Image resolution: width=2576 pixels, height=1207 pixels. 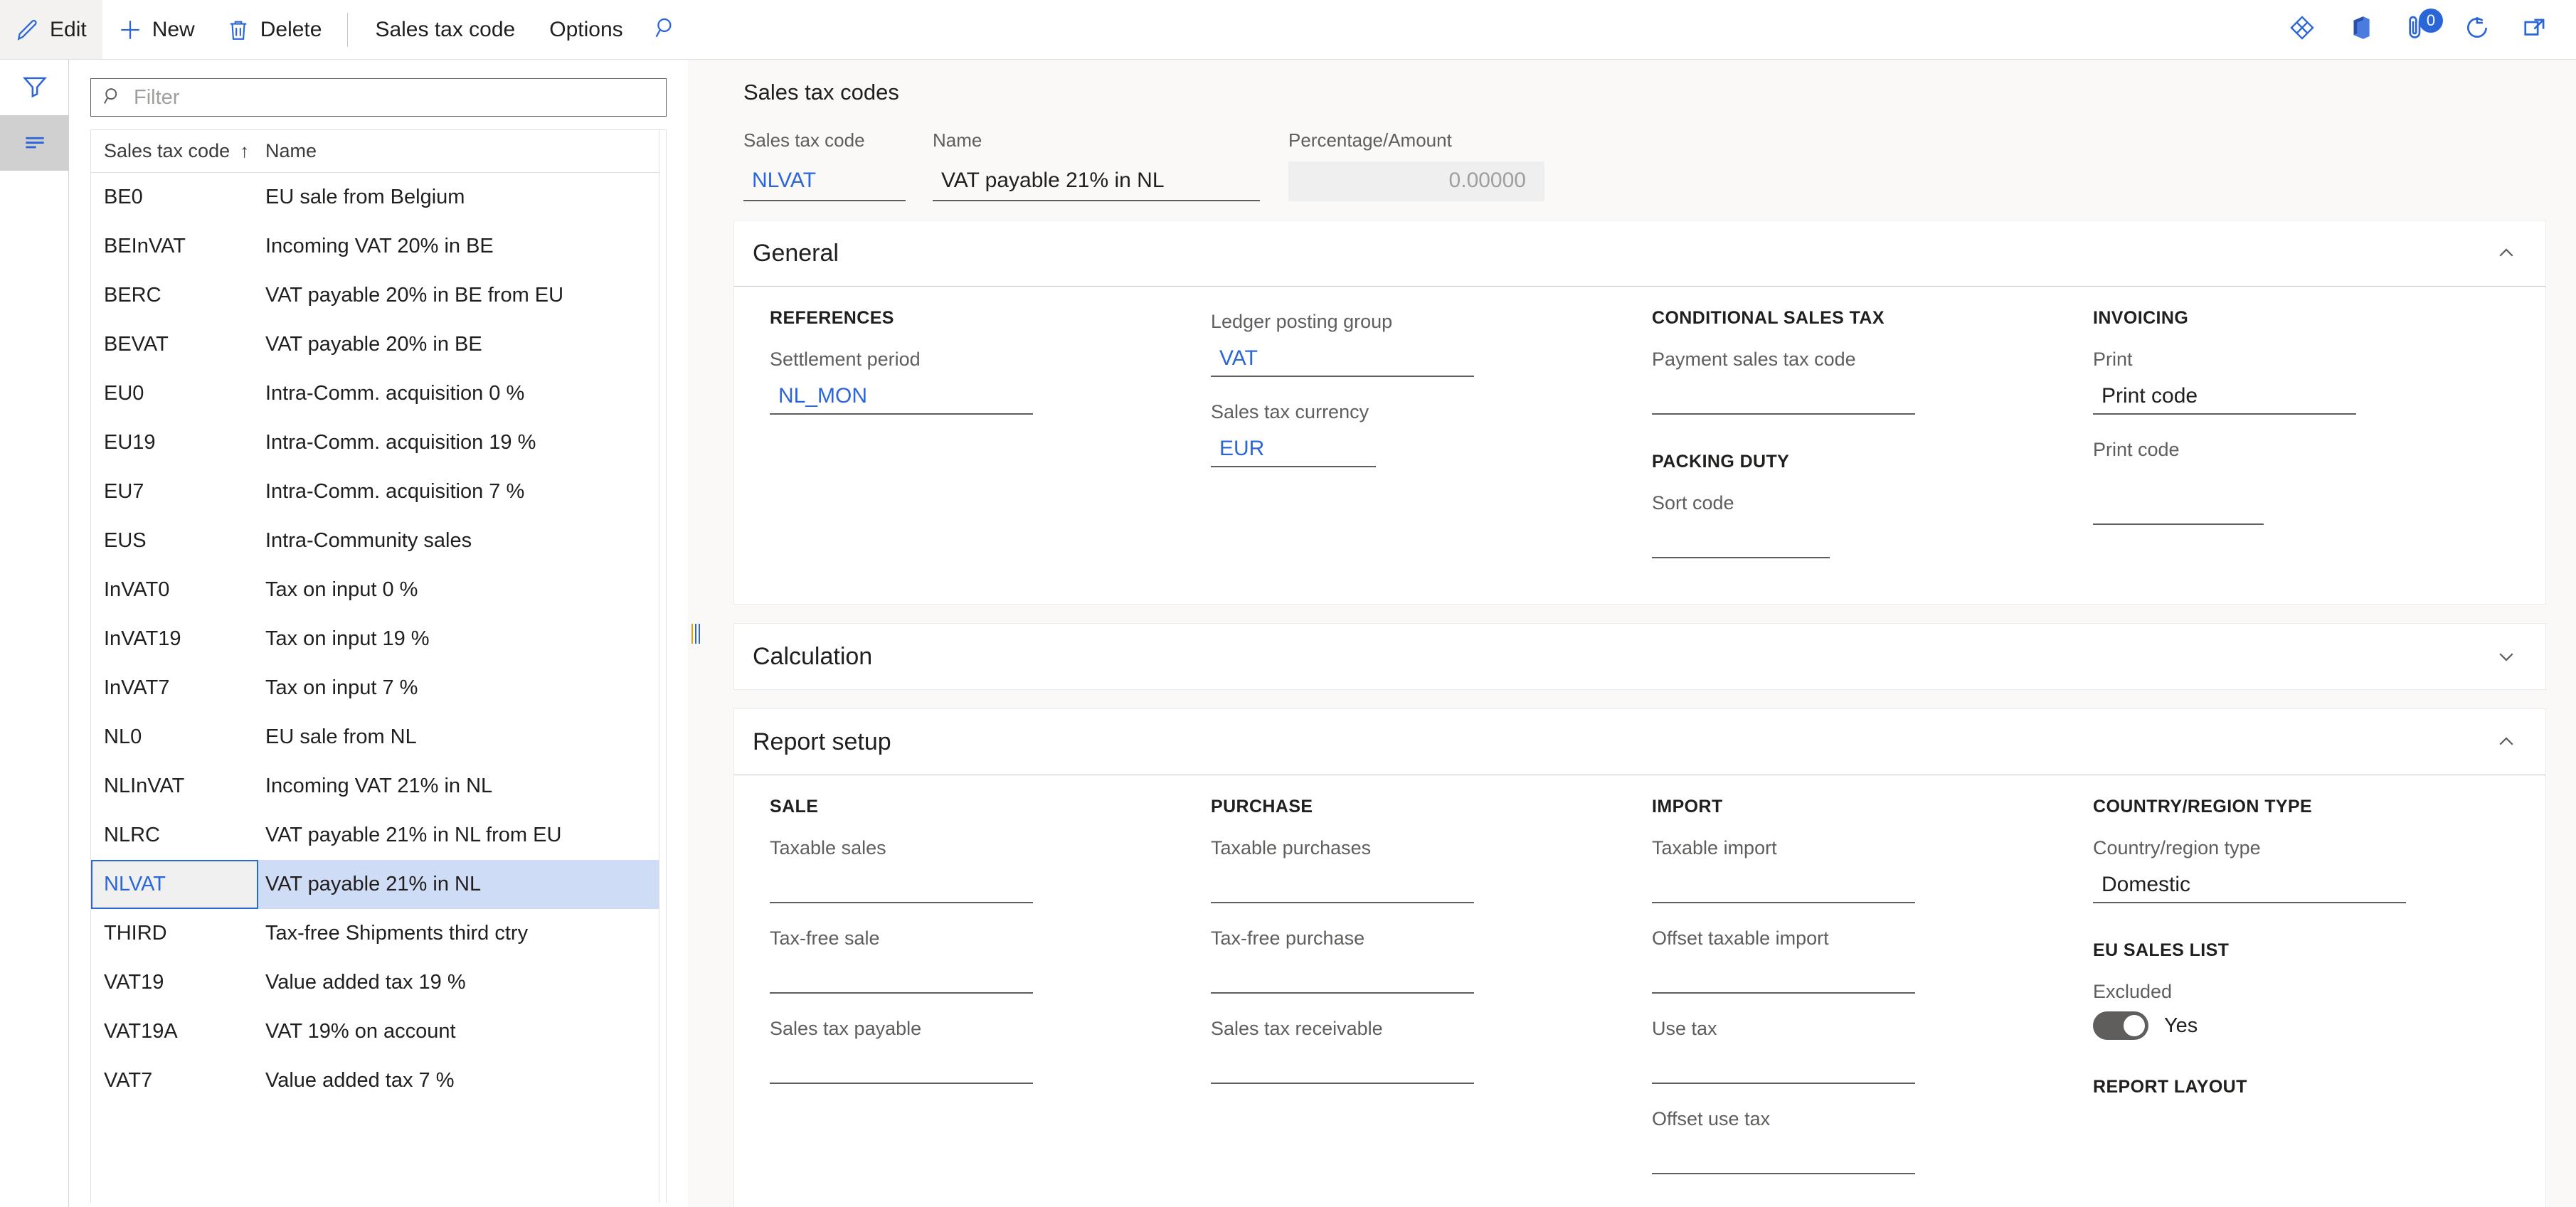 I want to click on table-row: InVAT7 Tax on input 7 %, so click(x=379, y=688).